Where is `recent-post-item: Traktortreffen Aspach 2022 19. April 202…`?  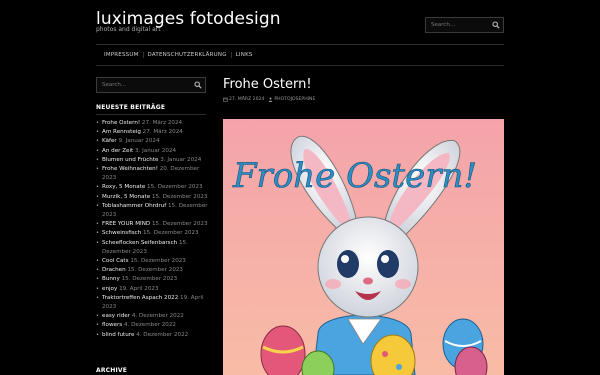
recent-post-item: Traktortreffen Aspach 2022 19. April 202… is located at coordinates (154, 303).